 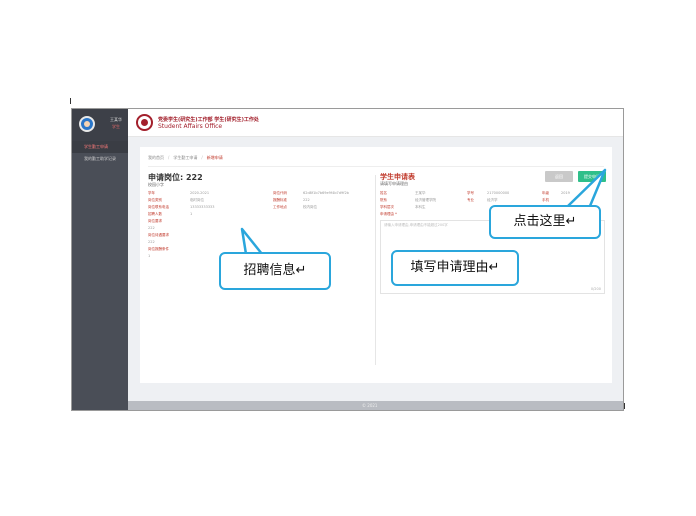 What do you see at coordinates (87, 124) in the screenshot?
I see `avatar` at bounding box center [87, 124].